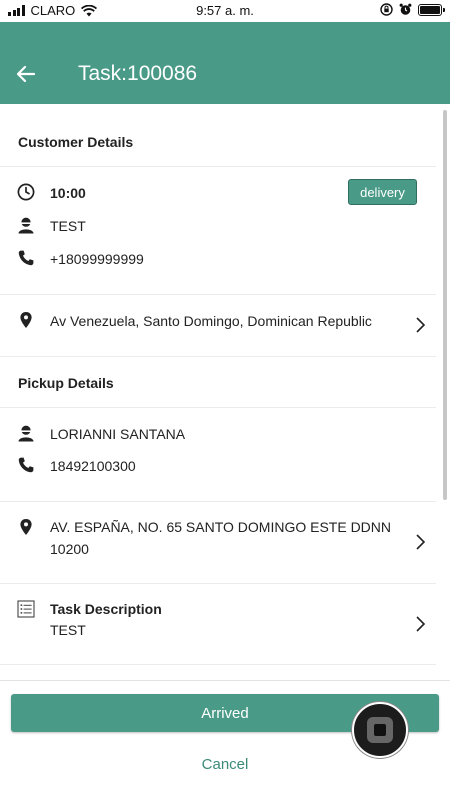  Describe the element at coordinates (76, 142) in the screenshot. I see `customer-section-title: Customer Details` at that location.